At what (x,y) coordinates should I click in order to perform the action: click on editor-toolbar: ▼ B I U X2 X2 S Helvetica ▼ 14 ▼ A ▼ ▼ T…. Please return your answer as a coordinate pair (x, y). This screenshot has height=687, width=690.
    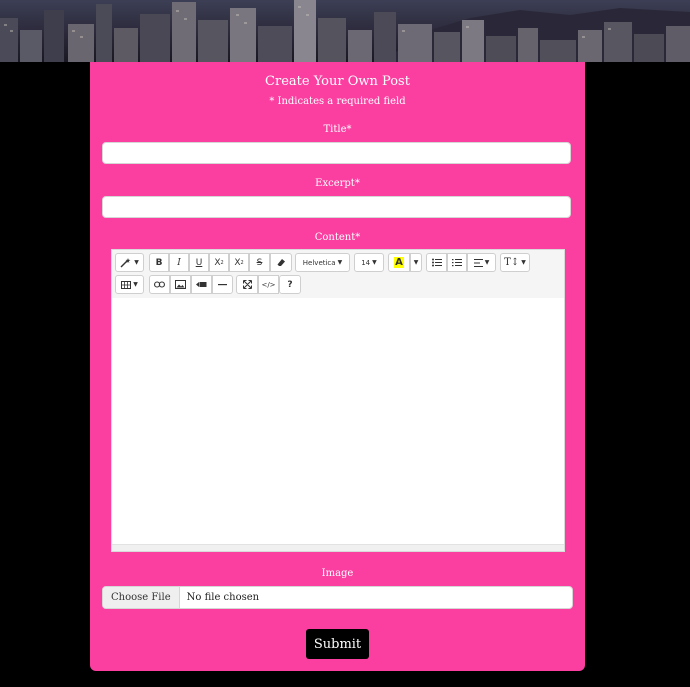
    Looking at the image, I should click on (338, 274).